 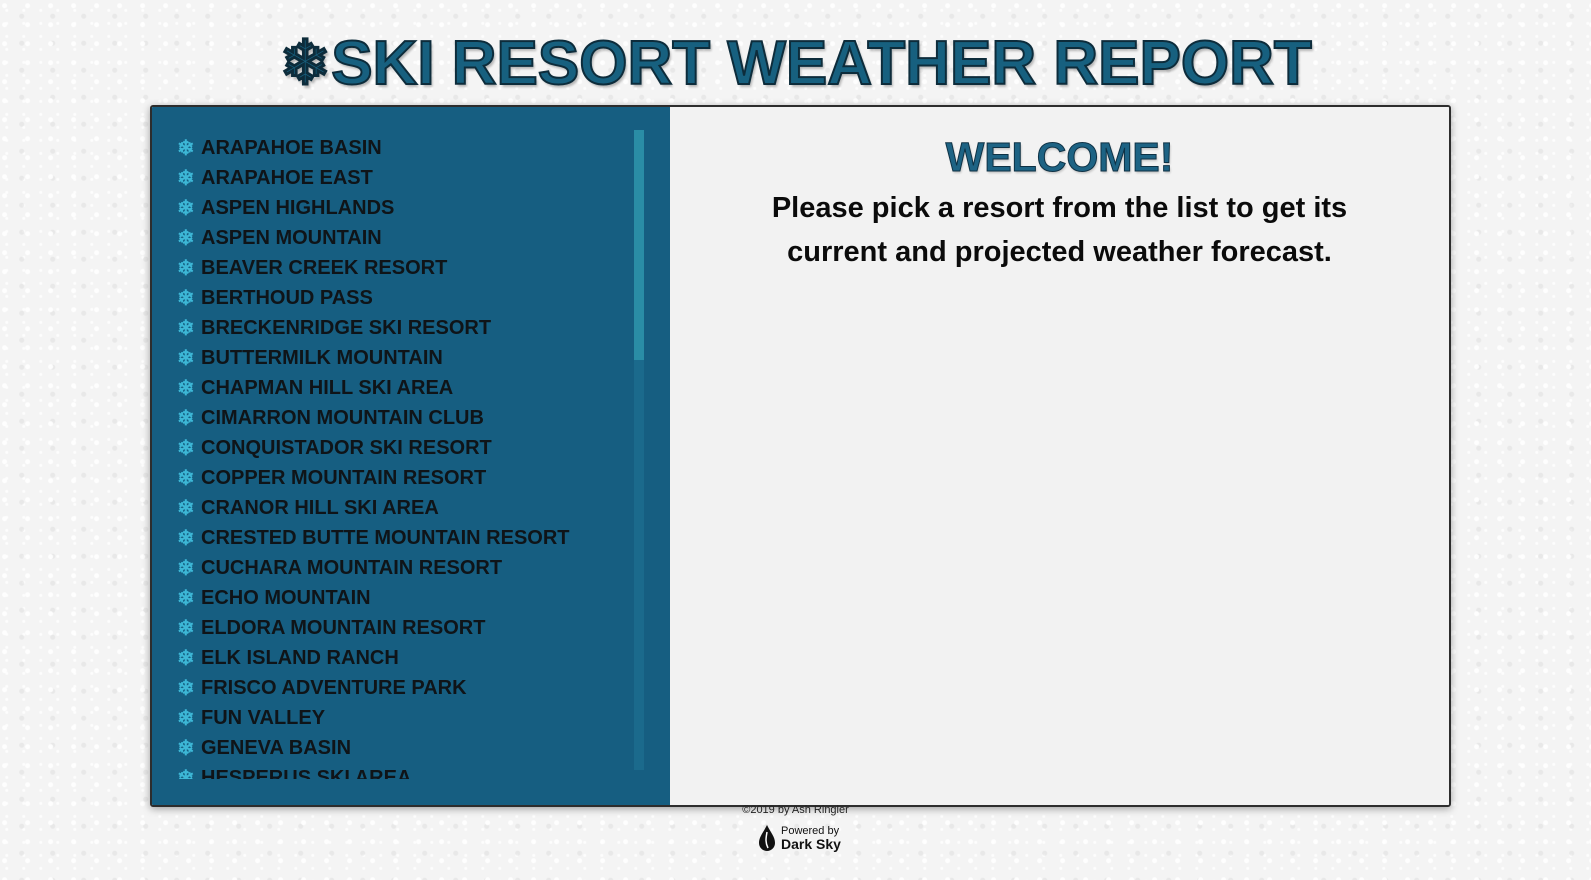 What do you see at coordinates (402, 298) in the screenshot?
I see `resort-item: ❄ BERTHOUD PASS` at bounding box center [402, 298].